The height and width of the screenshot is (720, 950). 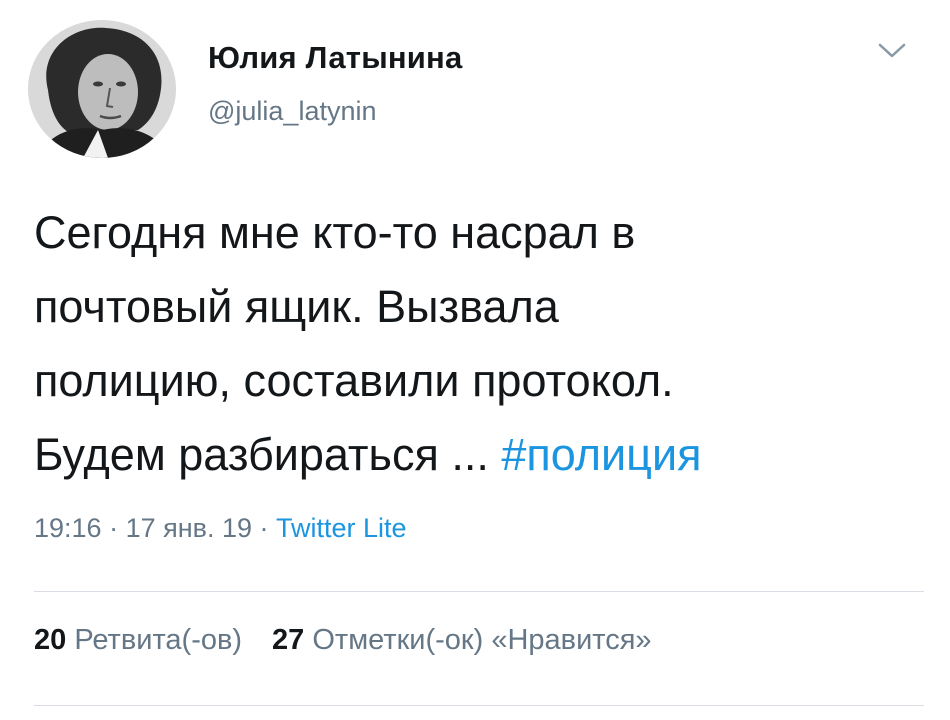 What do you see at coordinates (335, 58) in the screenshot?
I see `author-name: Юлия Латынина` at bounding box center [335, 58].